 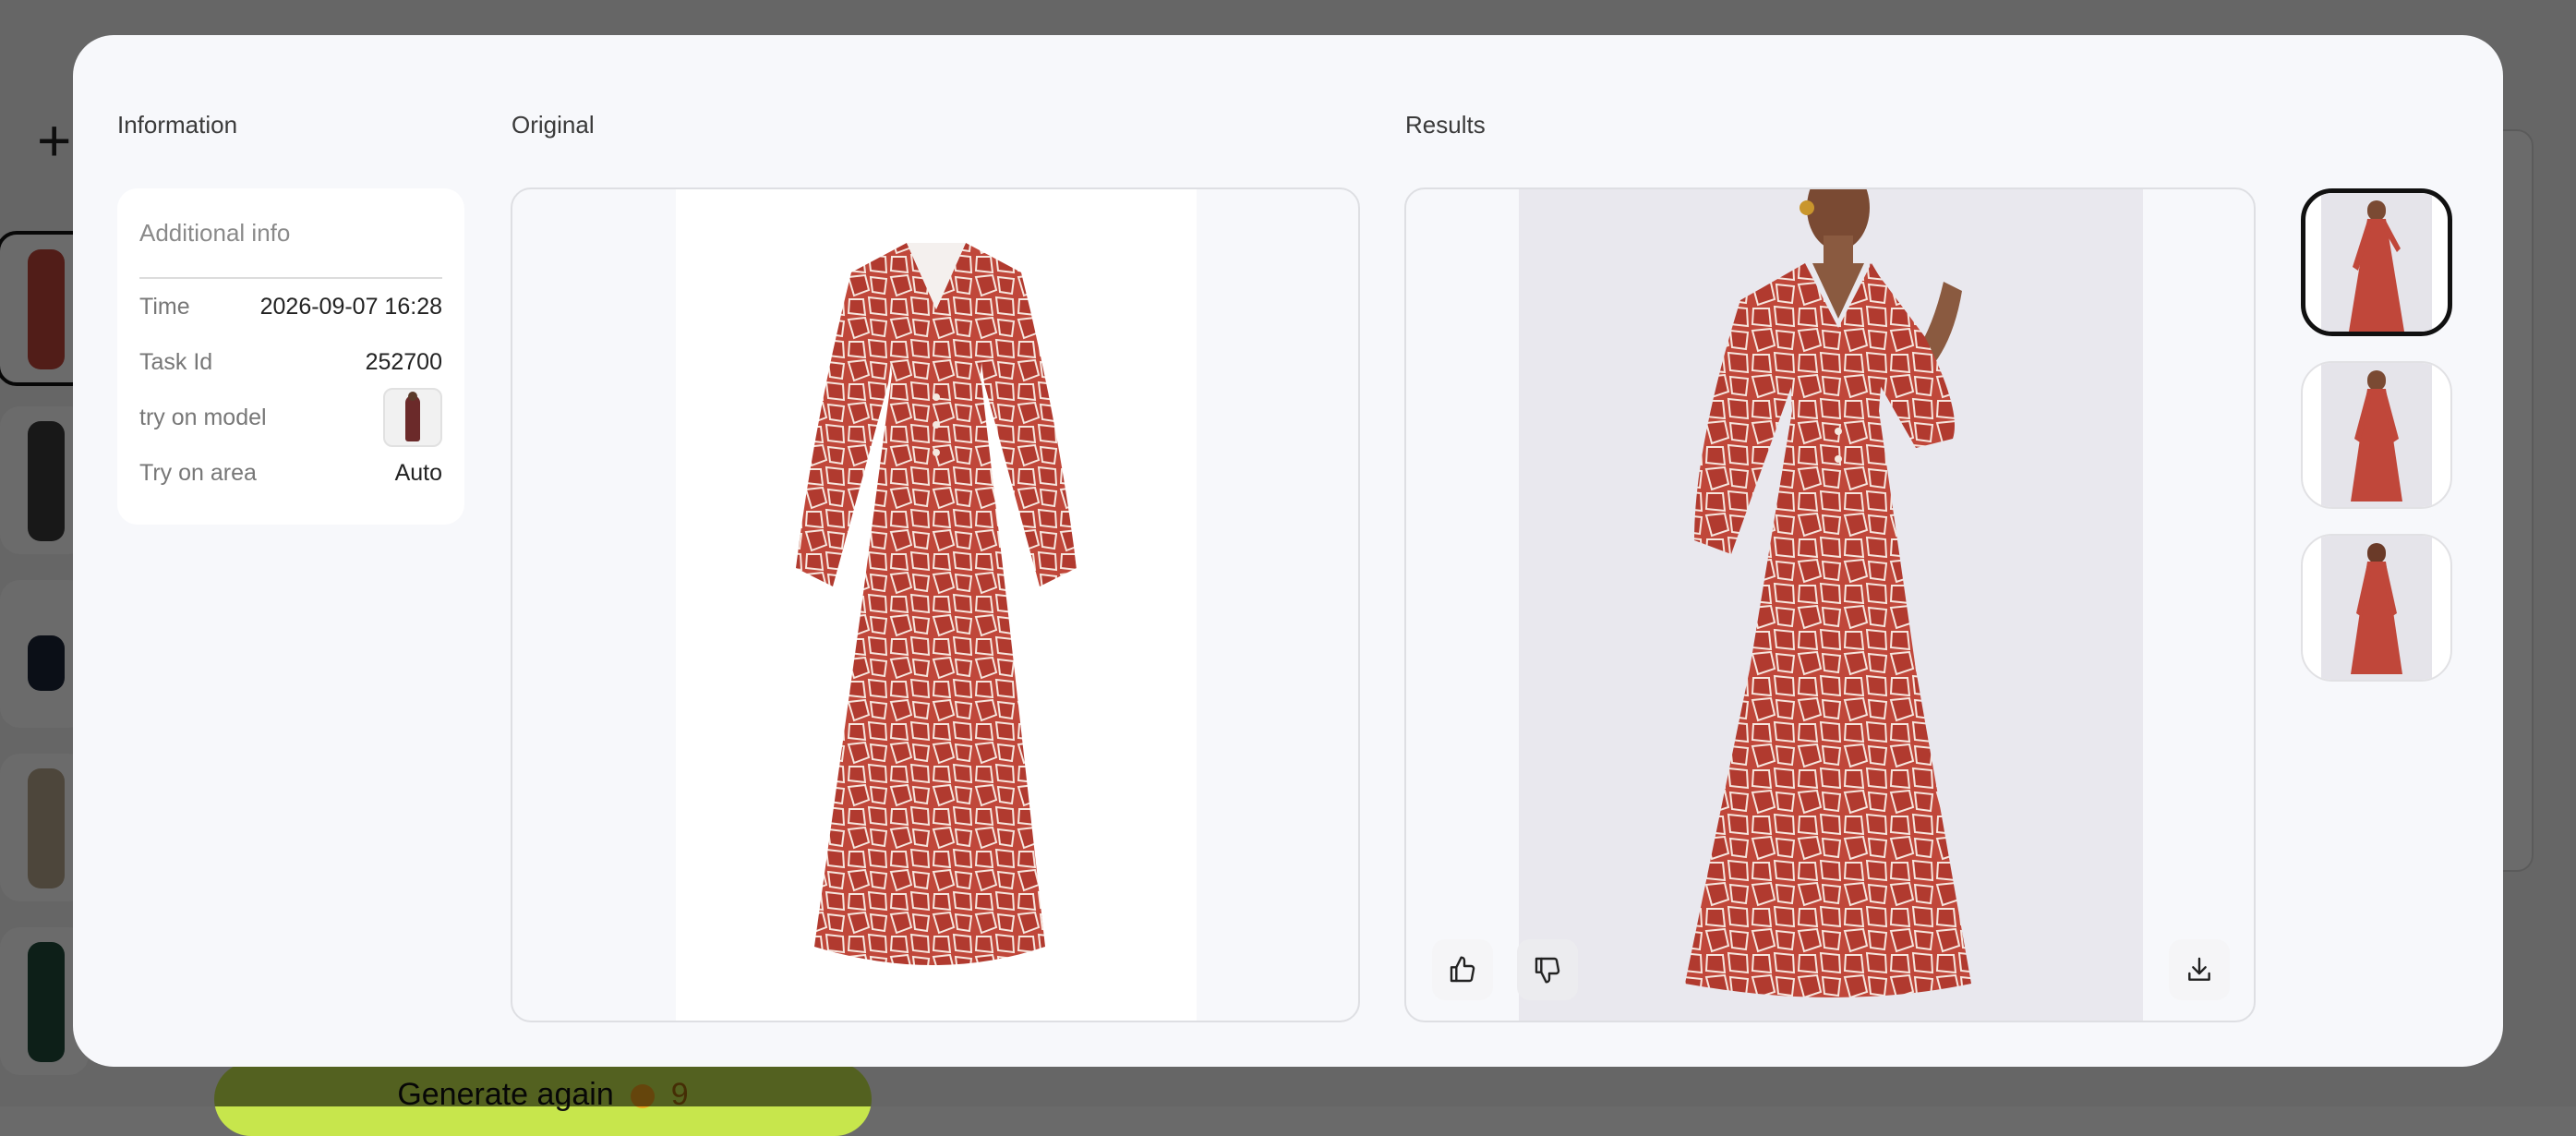 I want to click on thumbs-down-button, so click(x=1547, y=970).